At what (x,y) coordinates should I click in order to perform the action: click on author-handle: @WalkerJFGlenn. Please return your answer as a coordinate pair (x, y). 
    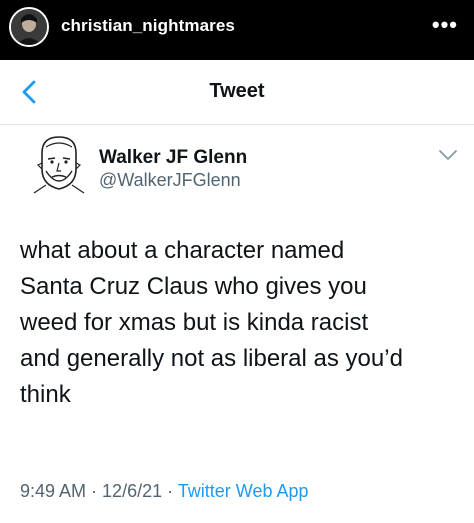
    Looking at the image, I should click on (170, 180).